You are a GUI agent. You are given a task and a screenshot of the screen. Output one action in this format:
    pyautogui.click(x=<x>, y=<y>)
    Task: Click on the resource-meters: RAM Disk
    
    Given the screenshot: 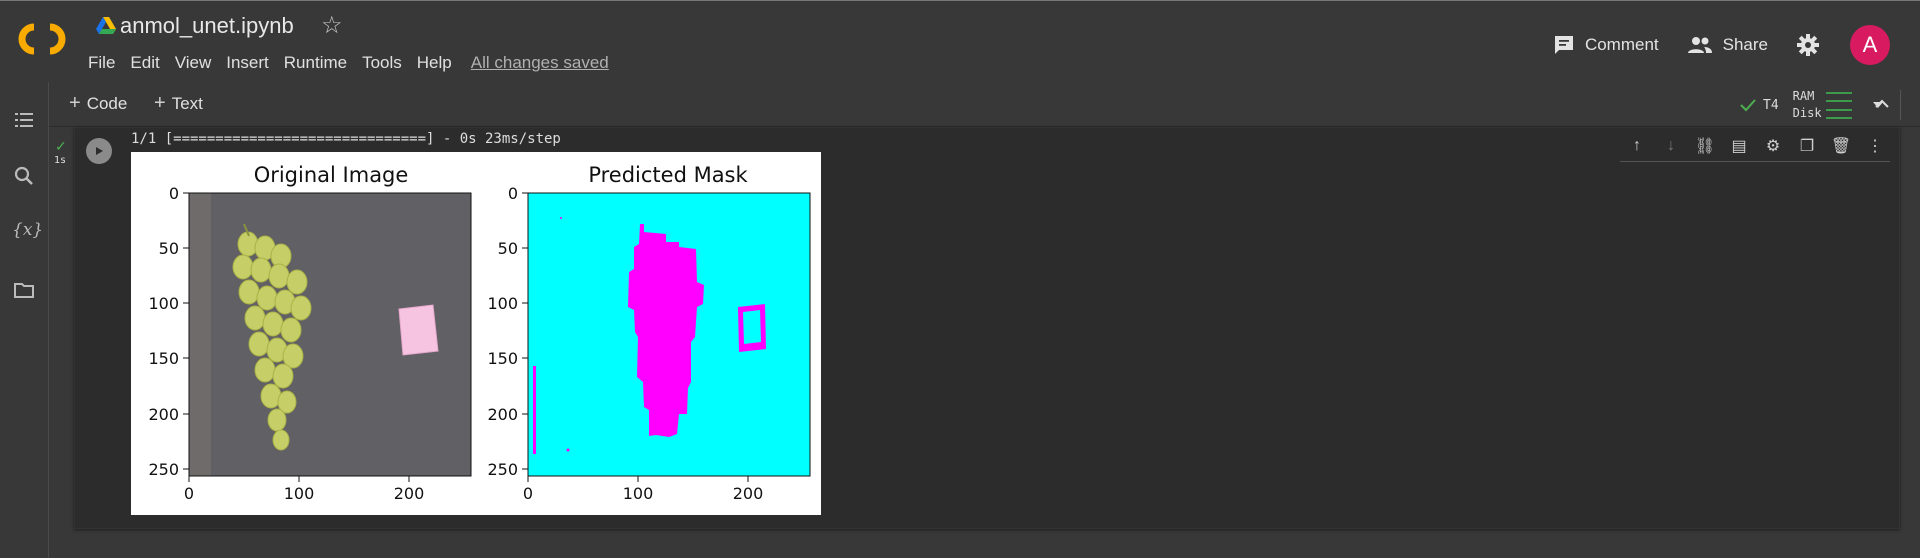 What is the action you would take?
    pyautogui.click(x=1822, y=105)
    